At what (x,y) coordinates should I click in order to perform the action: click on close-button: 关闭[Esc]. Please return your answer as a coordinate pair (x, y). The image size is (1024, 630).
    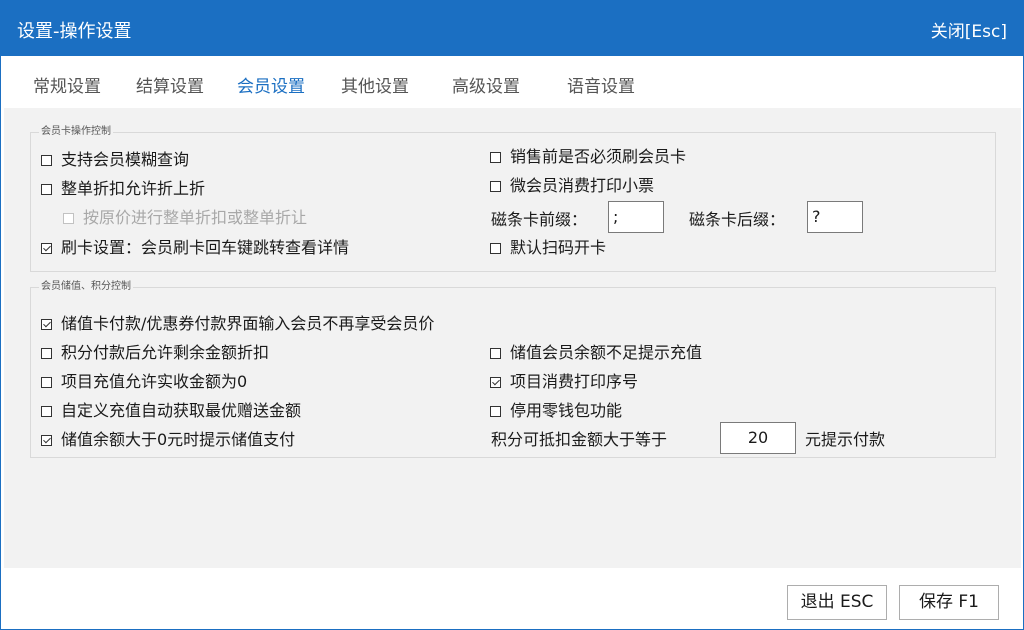
    Looking at the image, I should click on (969, 29).